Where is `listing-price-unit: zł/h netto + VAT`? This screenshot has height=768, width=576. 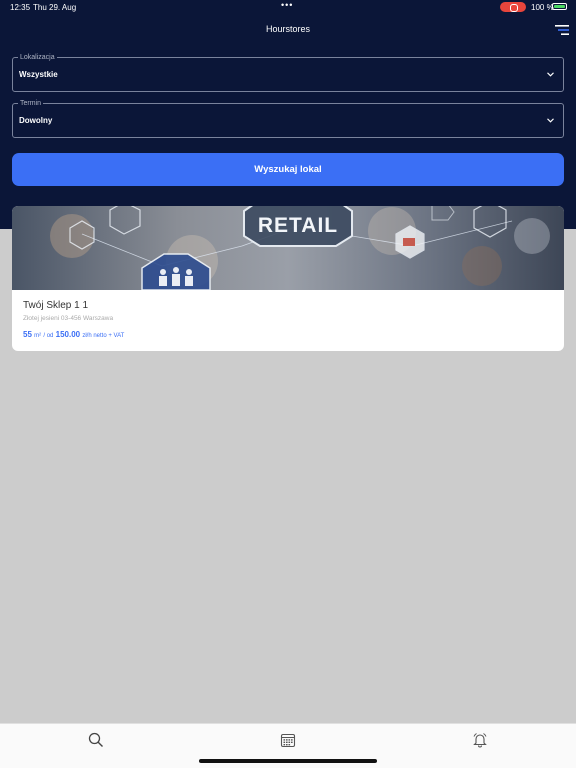
listing-price-unit: zł/h netto + VAT is located at coordinates (103, 336).